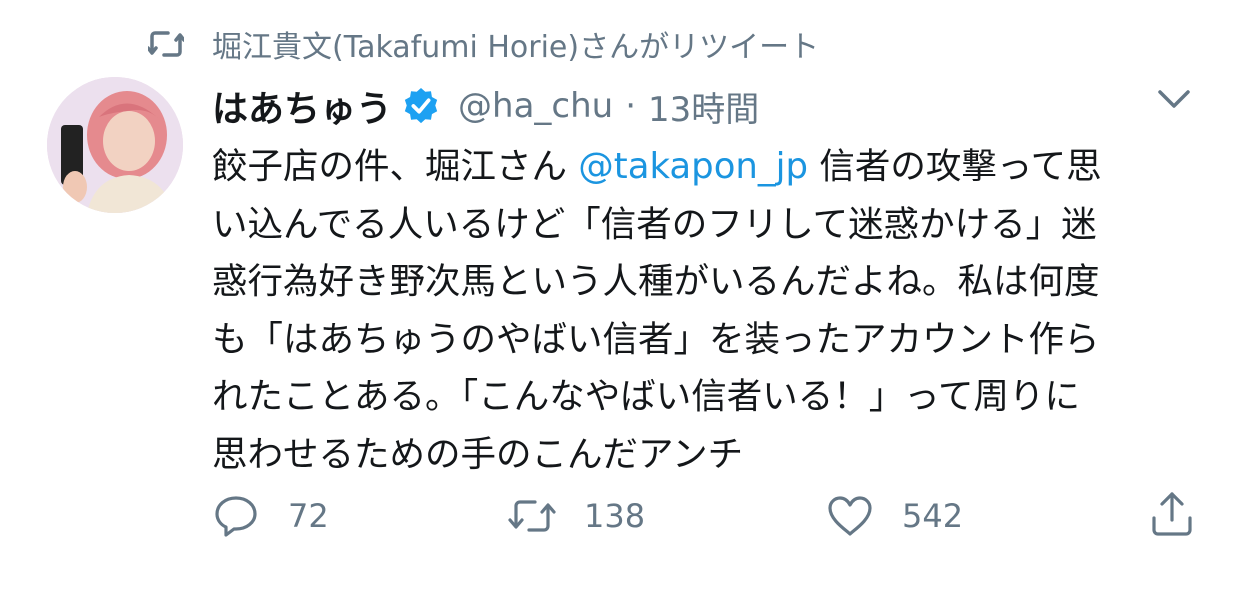  I want to click on retweet-button: 138, so click(576, 516).